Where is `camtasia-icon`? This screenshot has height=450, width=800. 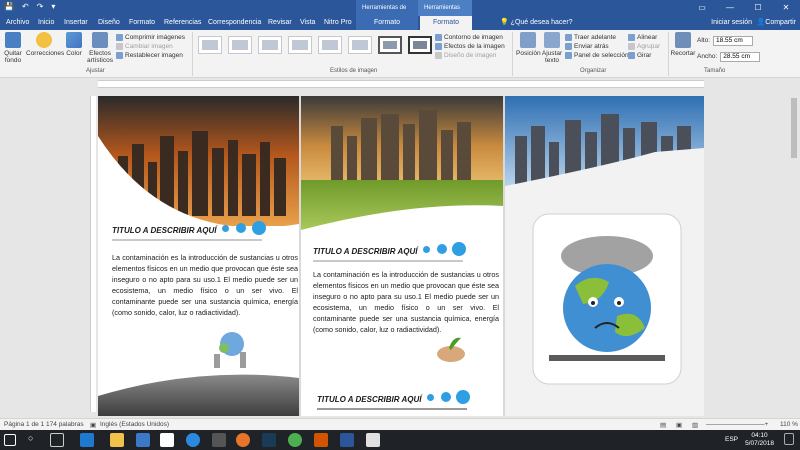
camtasia-icon is located at coordinates (373, 440).